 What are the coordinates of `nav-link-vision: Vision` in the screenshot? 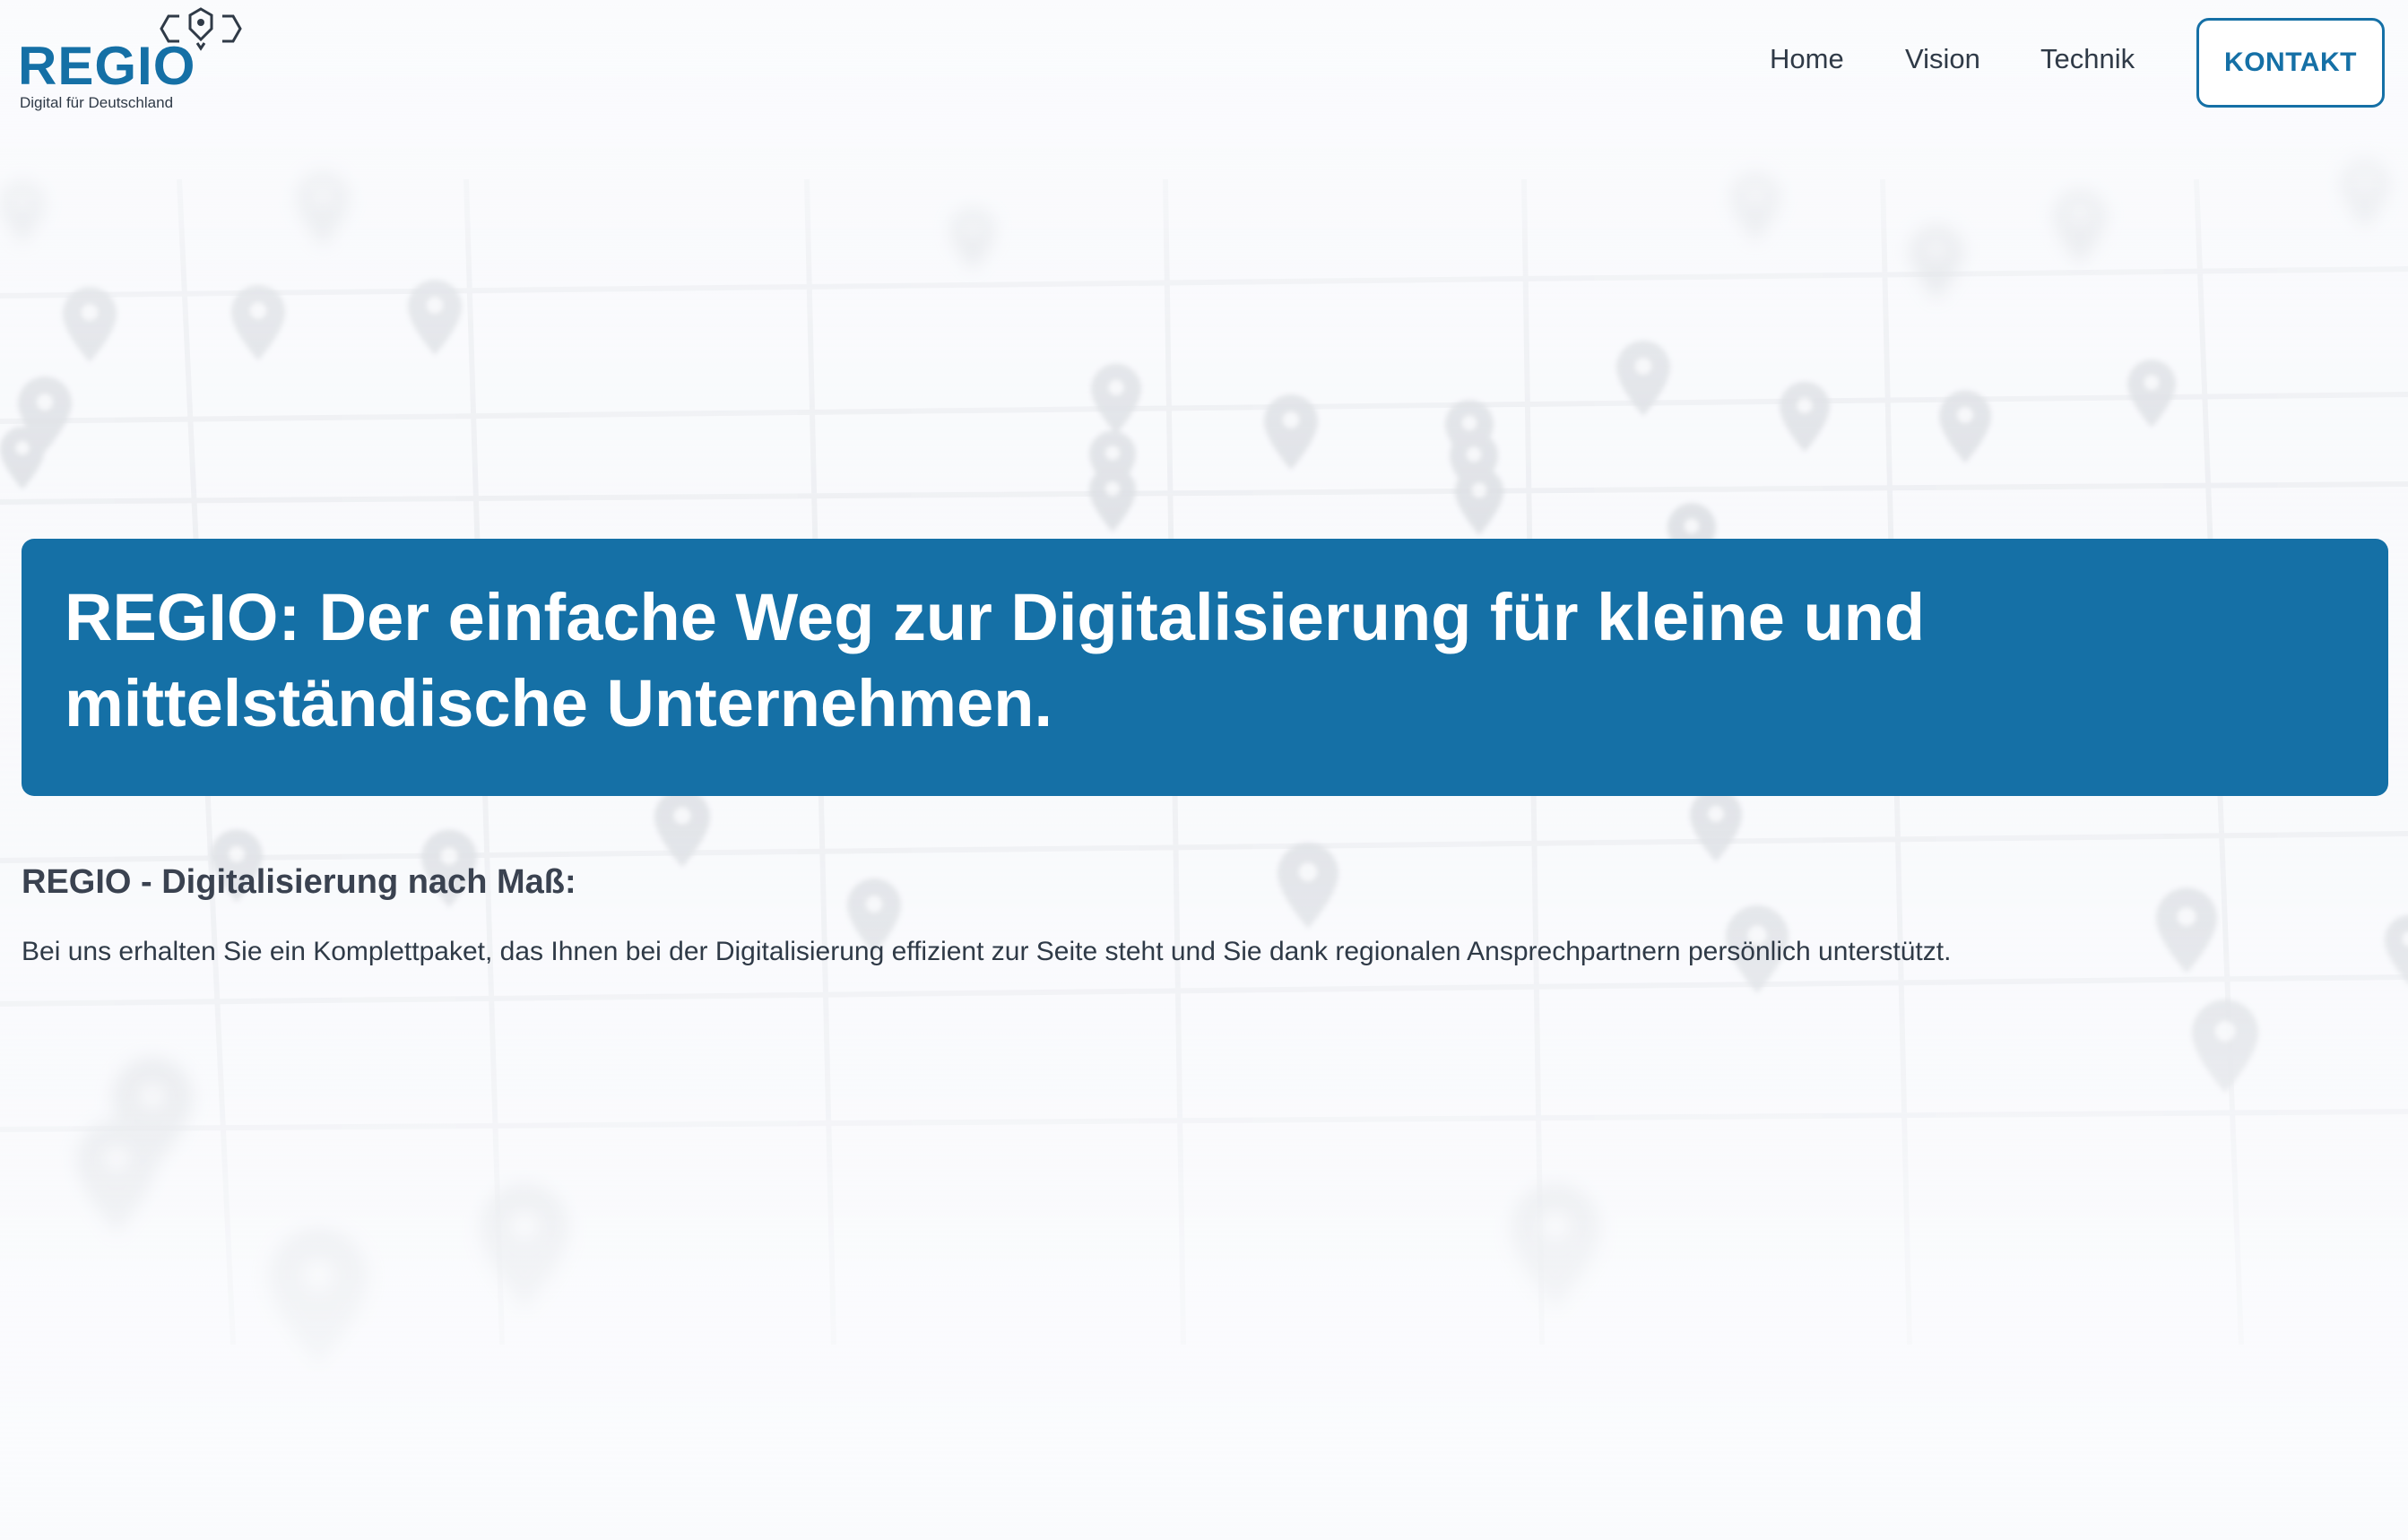 It's located at (1942, 59).